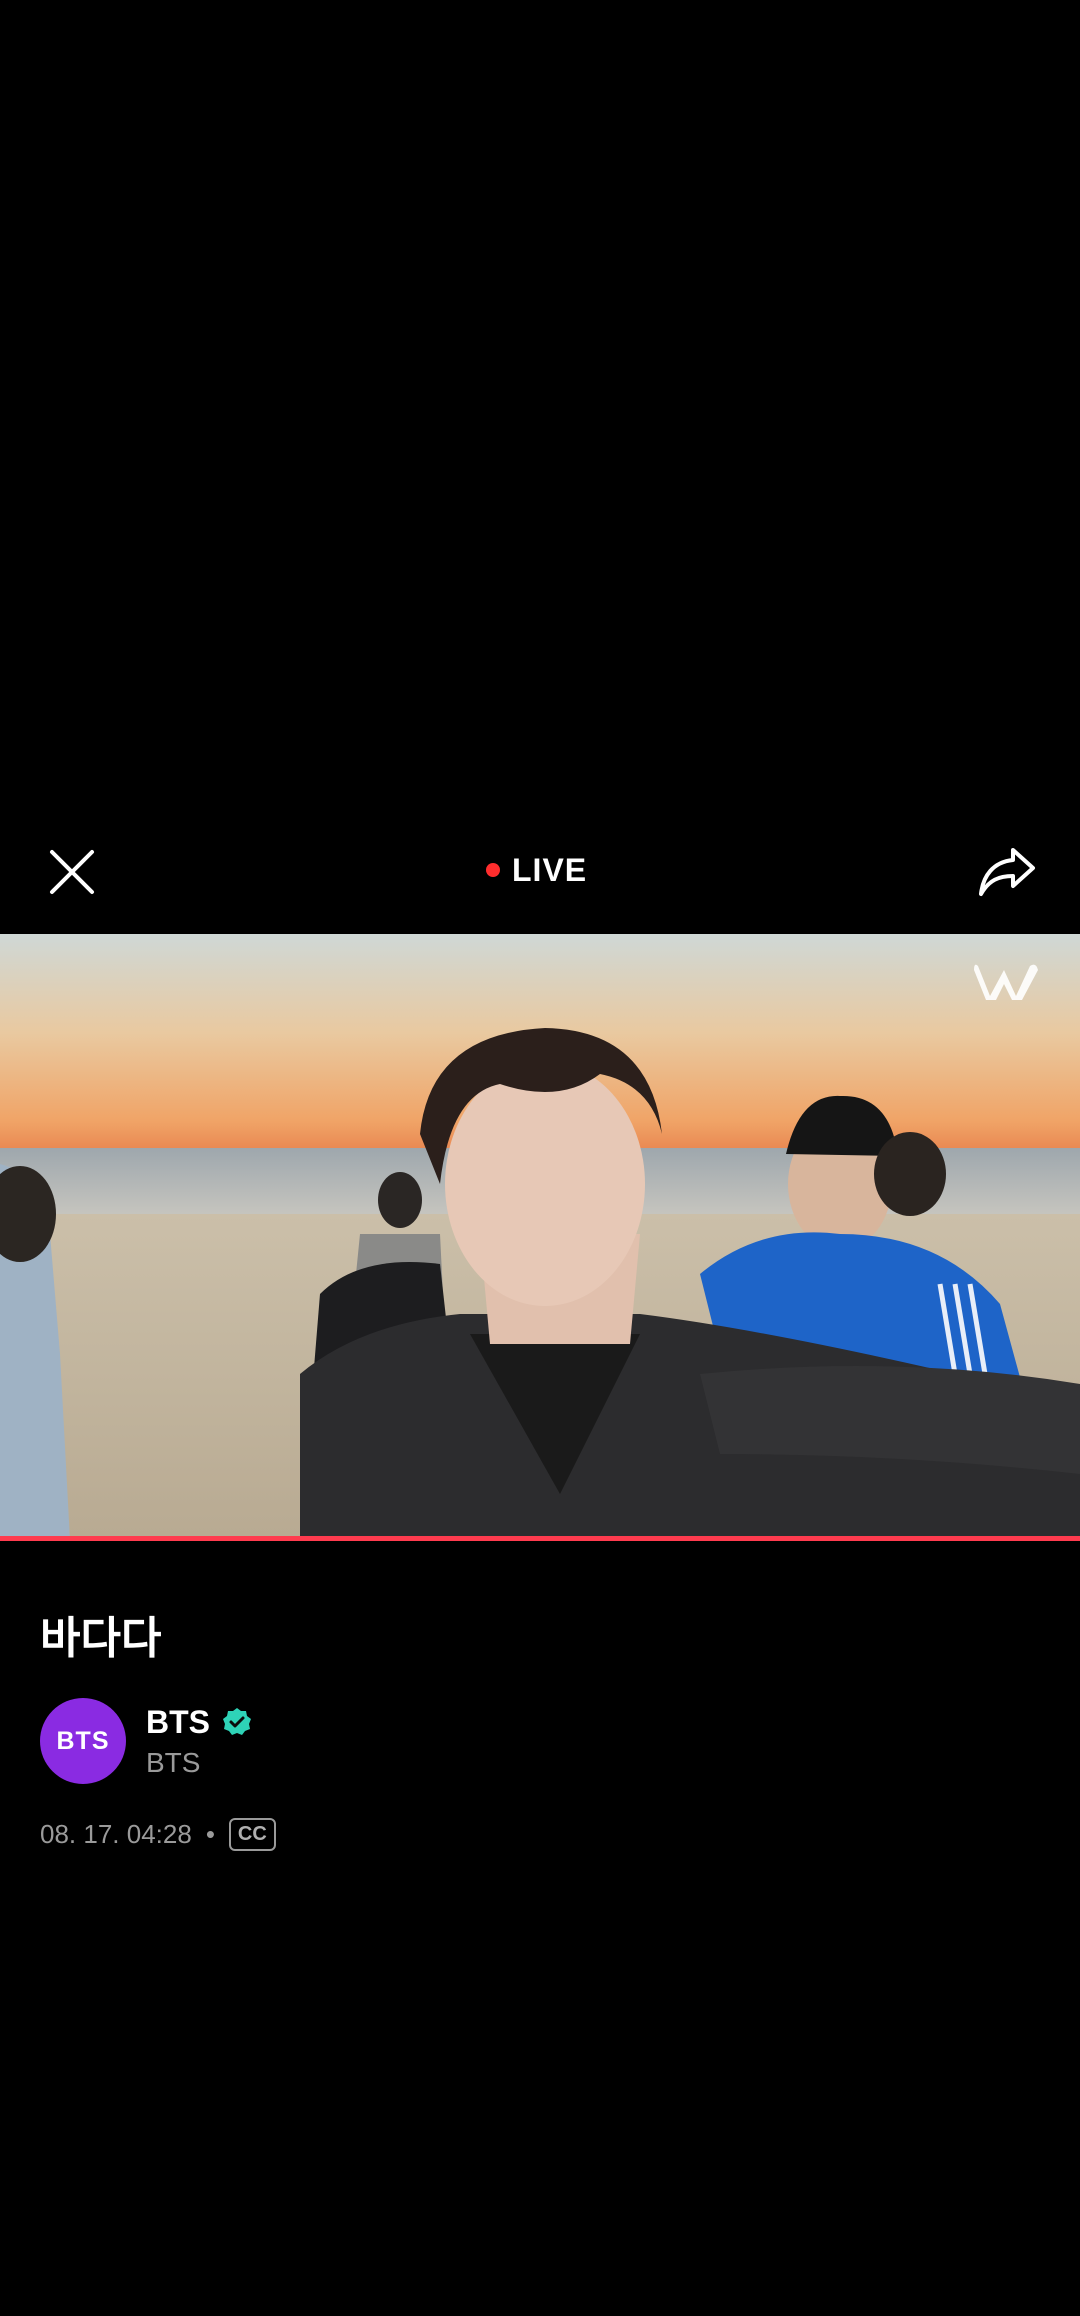  I want to click on channel-subtitle: BTS, so click(173, 1762).